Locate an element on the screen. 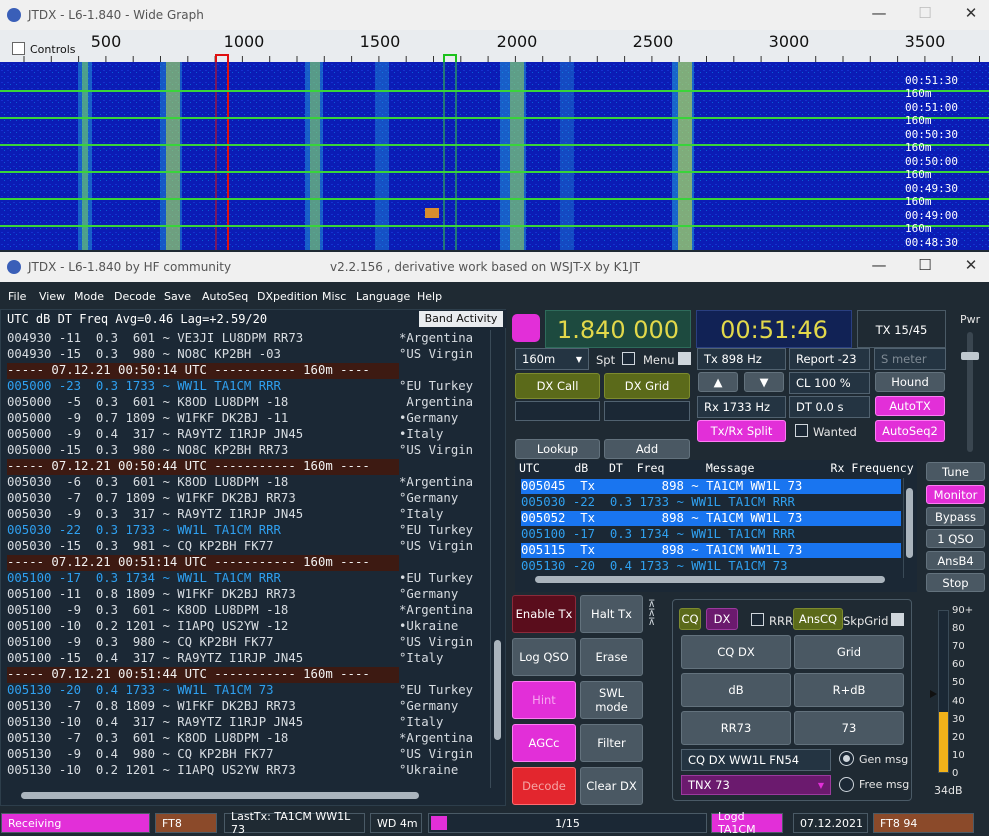  log-qso-button: Log QSO is located at coordinates (544, 657).